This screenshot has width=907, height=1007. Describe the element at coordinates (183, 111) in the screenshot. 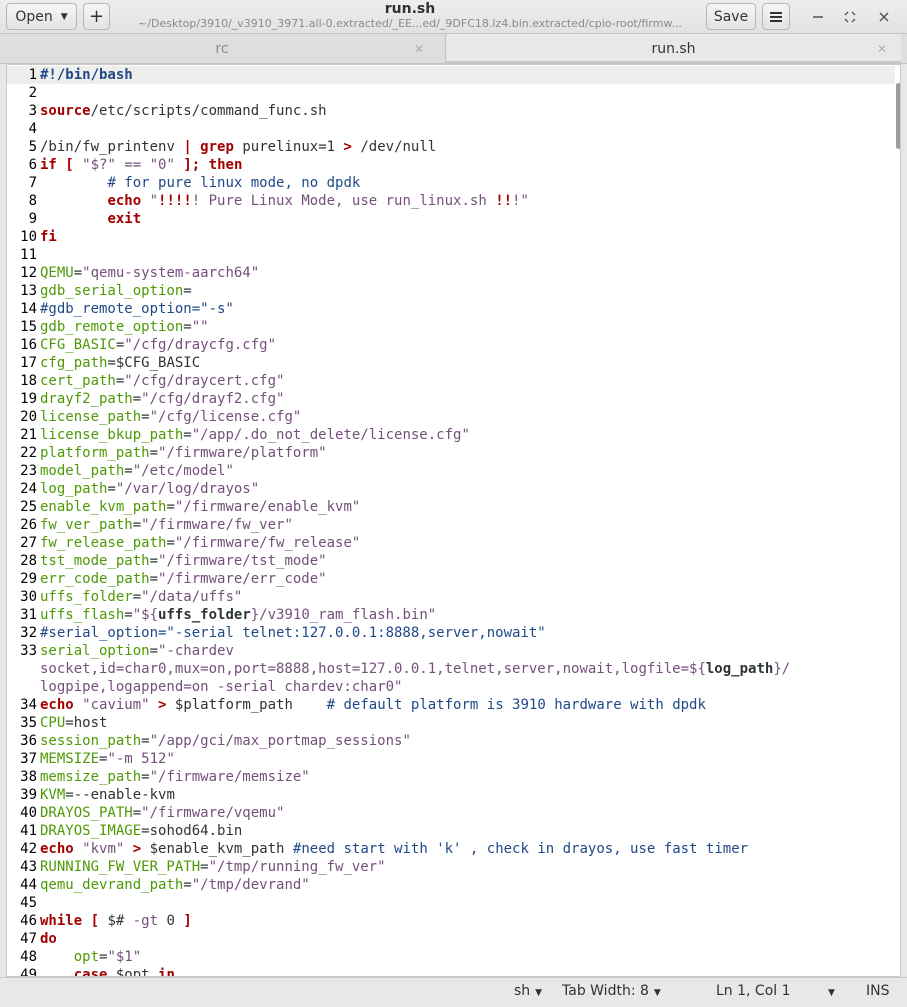

I see `code-line: source/etc/scripts/command_func.sh` at that location.